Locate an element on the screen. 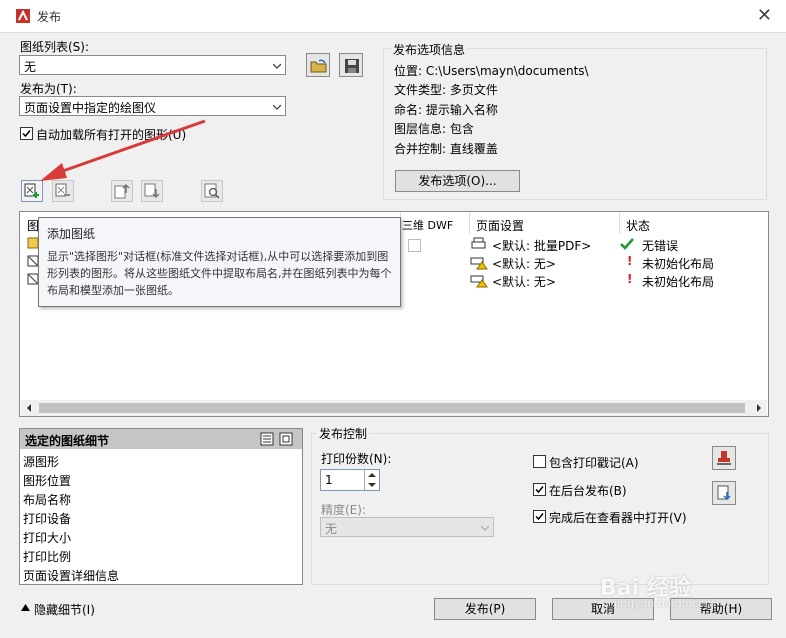 The image size is (786, 638). green-check-icon is located at coordinates (627, 244).